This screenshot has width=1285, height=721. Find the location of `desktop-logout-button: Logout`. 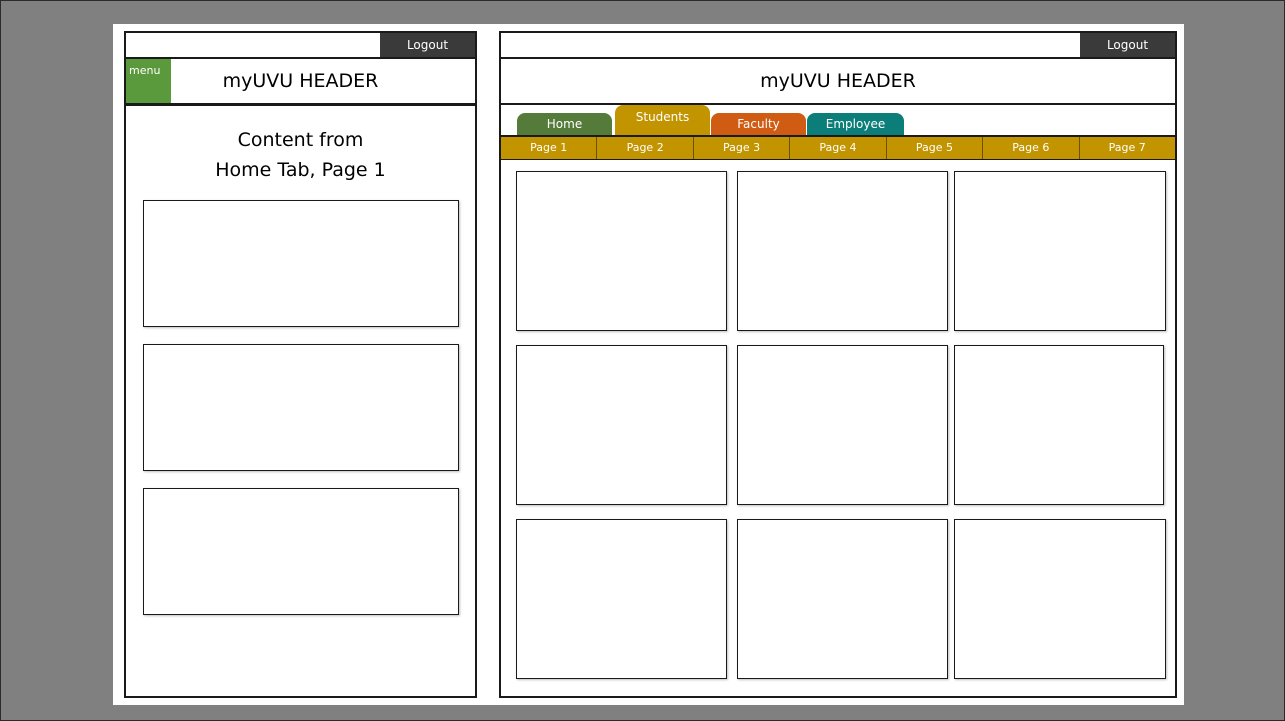

desktop-logout-button: Logout is located at coordinates (1127, 45).